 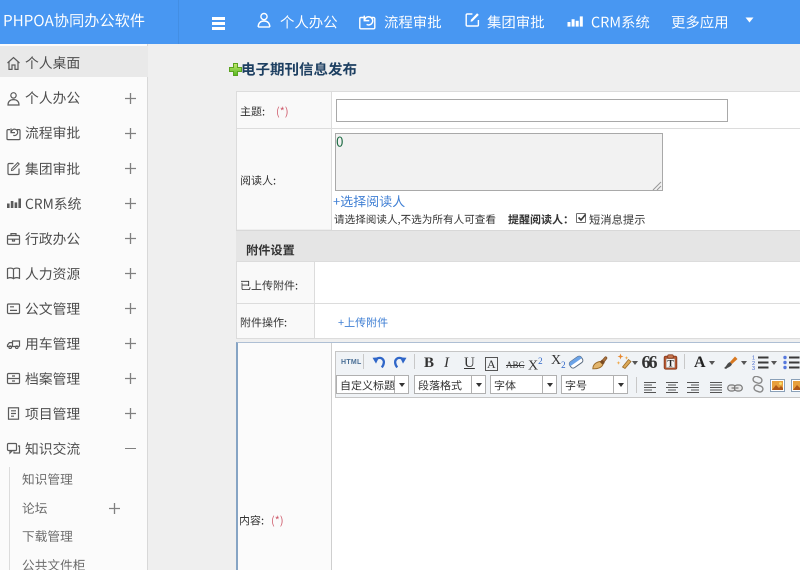 I want to click on svg-text: T, so click(x=670, y=365).